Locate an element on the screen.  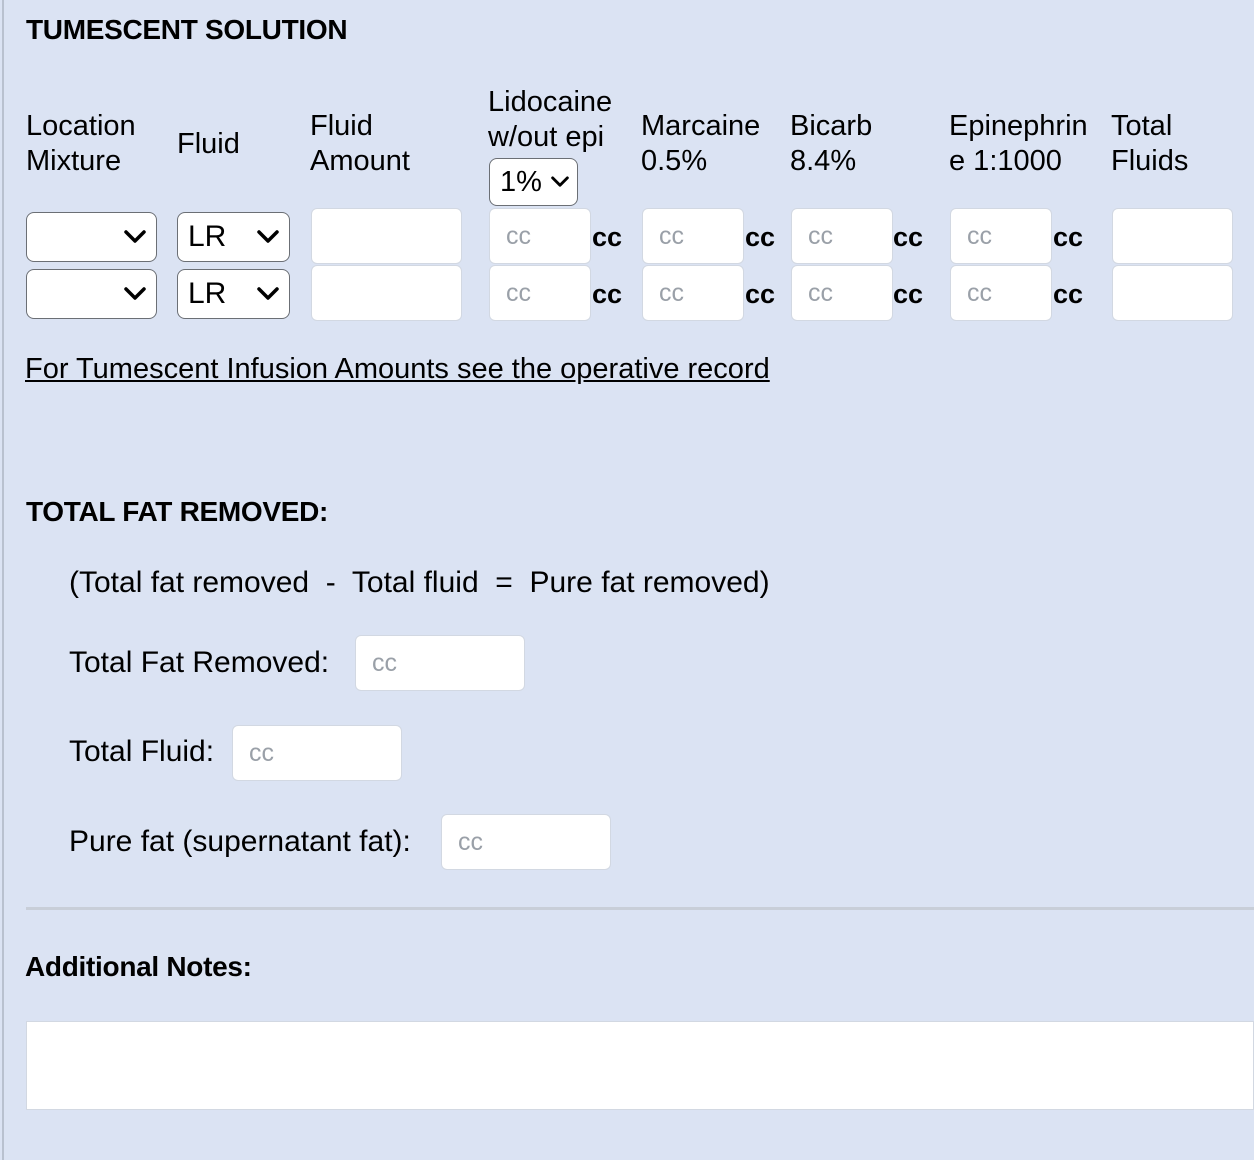
pure-fat-label: Pure fat (supernatant fat): is located at coordinates (240, 841).